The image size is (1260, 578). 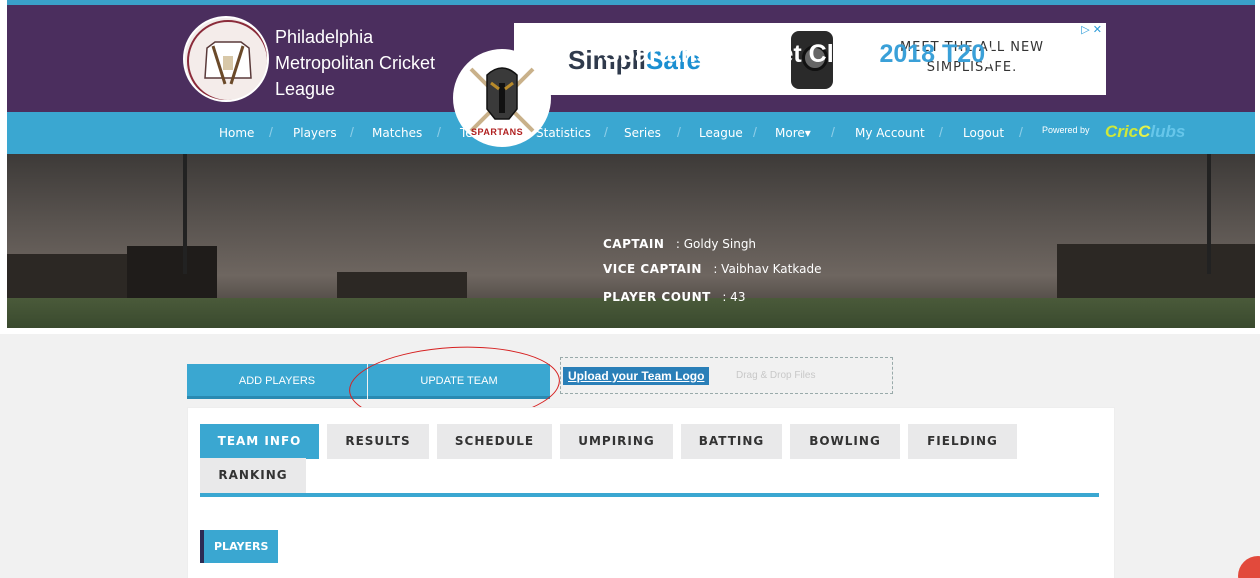 I want to click on tab-bowling: BOWLING, so click(x=845, y=441).